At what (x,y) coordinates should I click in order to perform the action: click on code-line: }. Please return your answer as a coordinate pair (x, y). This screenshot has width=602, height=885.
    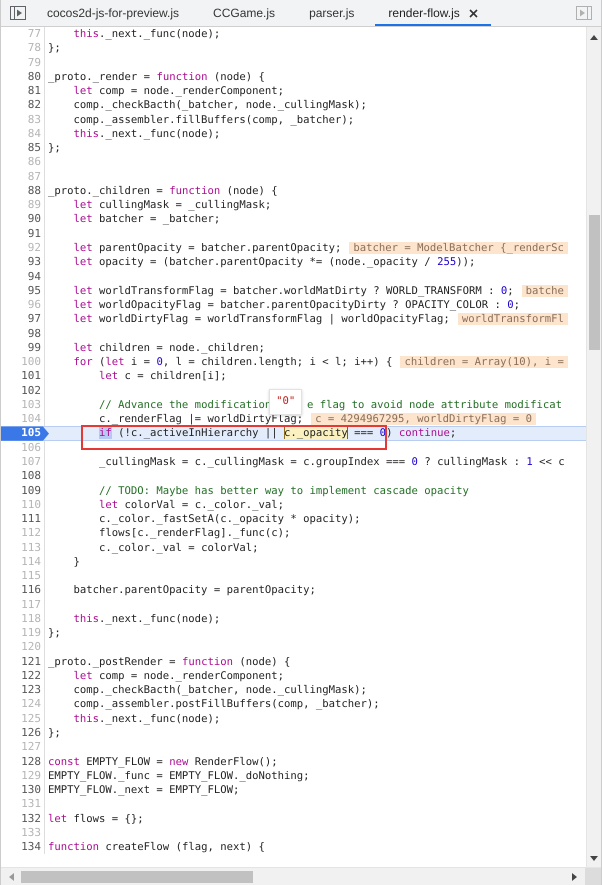
    Looking at the image, I should click on (77, 562).